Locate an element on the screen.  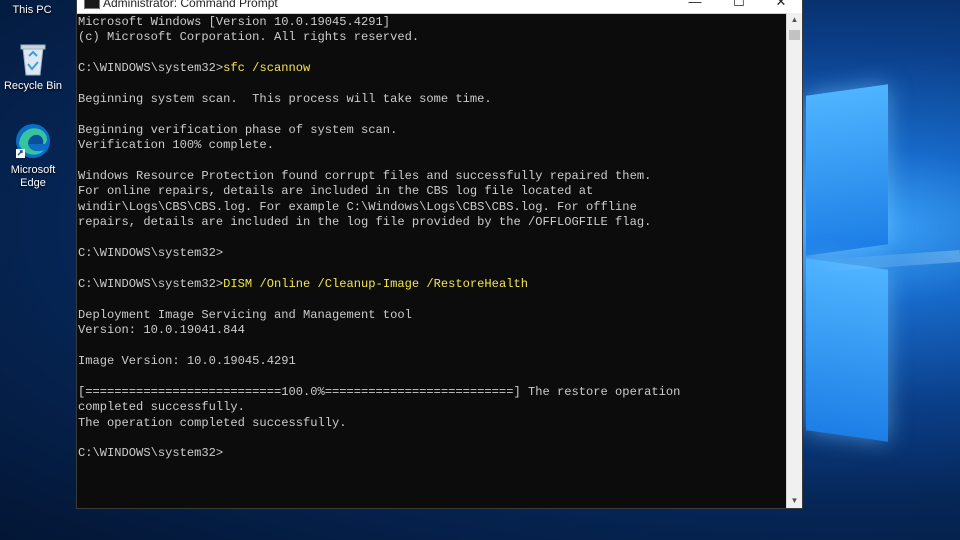
edge-icon is located at coordinates (33, 141).